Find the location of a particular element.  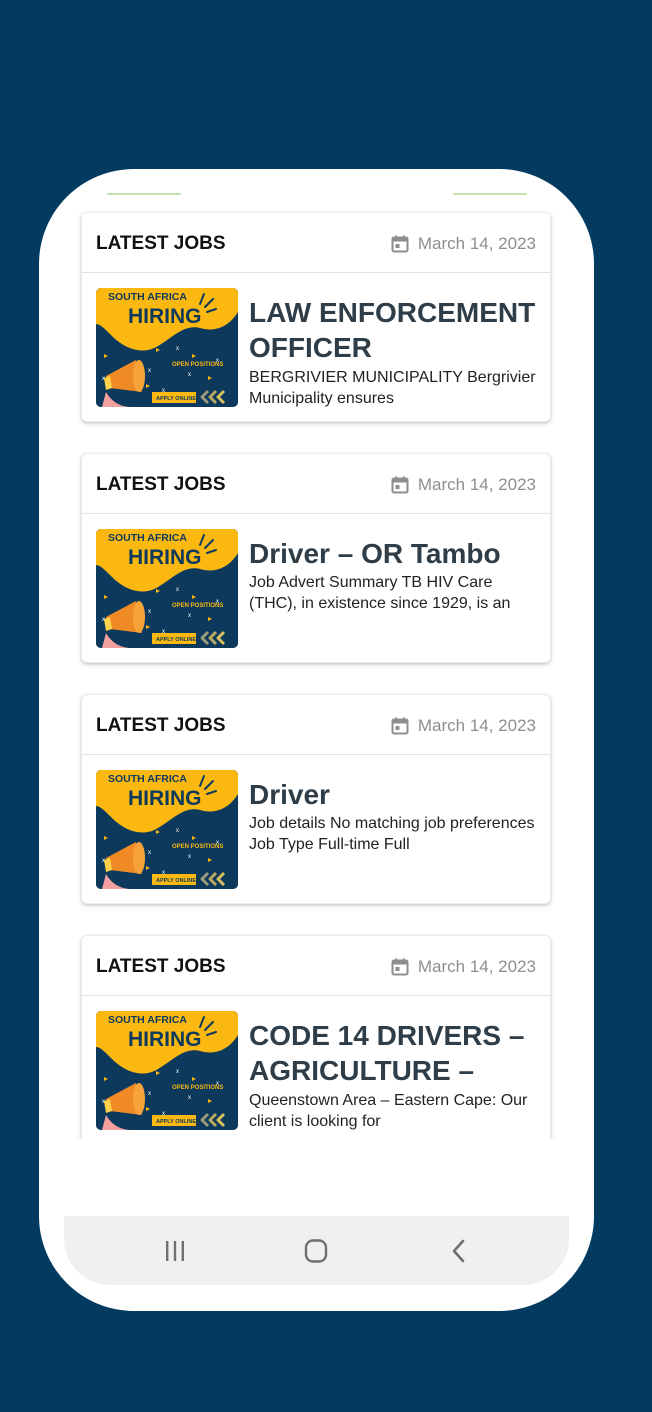

android-nav-bar is located at coordinates (316, 1250).